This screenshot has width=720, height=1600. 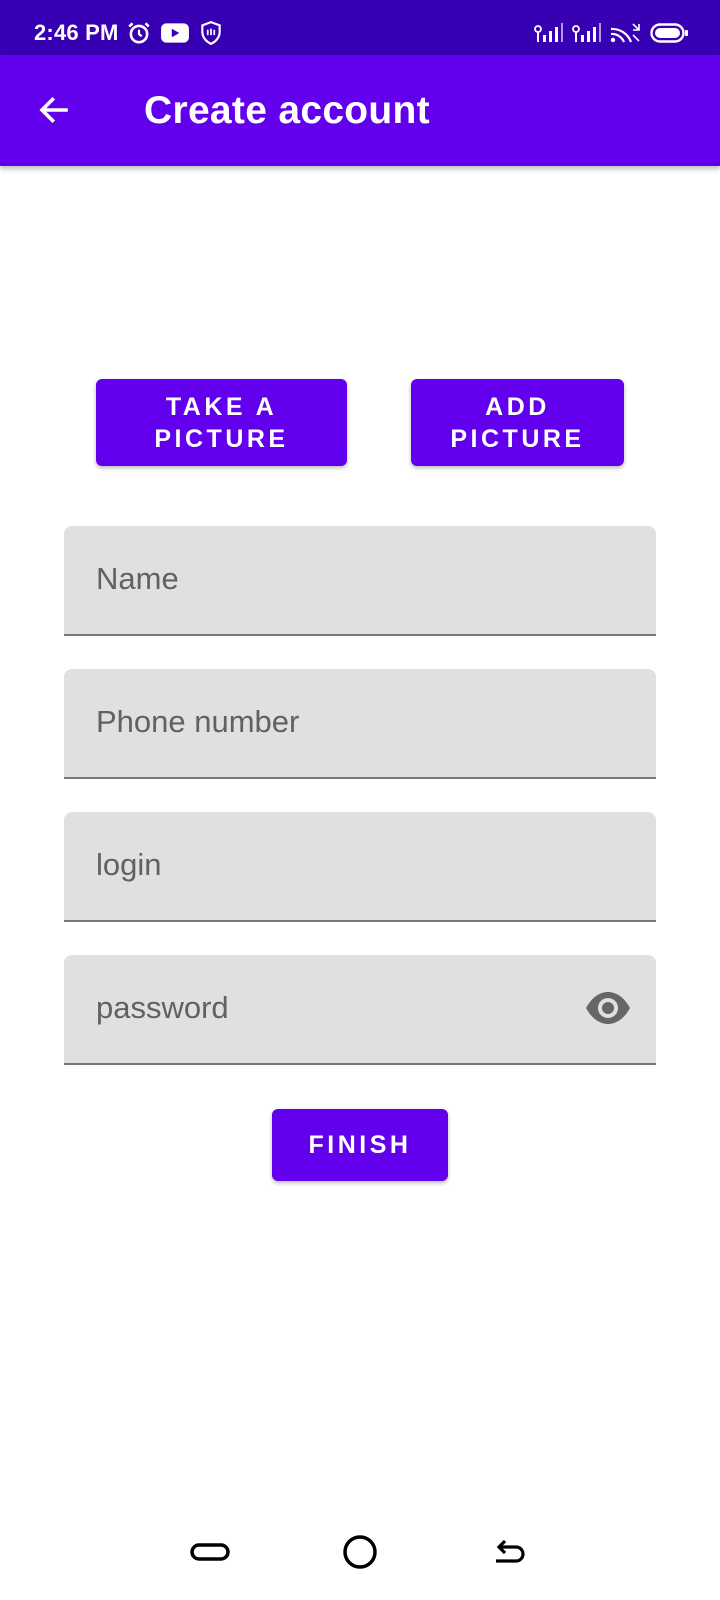 What do you see at coordinates (221, 422) in the screenshot?
I see `take-picture-button: TAKE A PICTURE` at bounding box center [221, 422].